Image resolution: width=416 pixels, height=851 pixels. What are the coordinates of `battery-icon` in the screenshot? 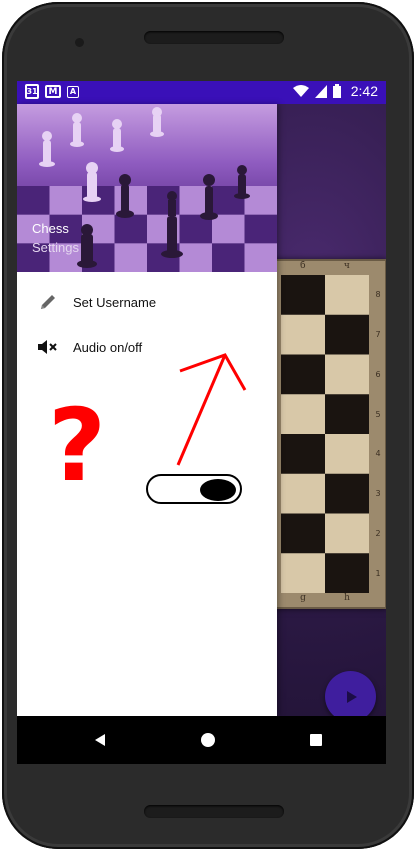 It's located at (336, 91).